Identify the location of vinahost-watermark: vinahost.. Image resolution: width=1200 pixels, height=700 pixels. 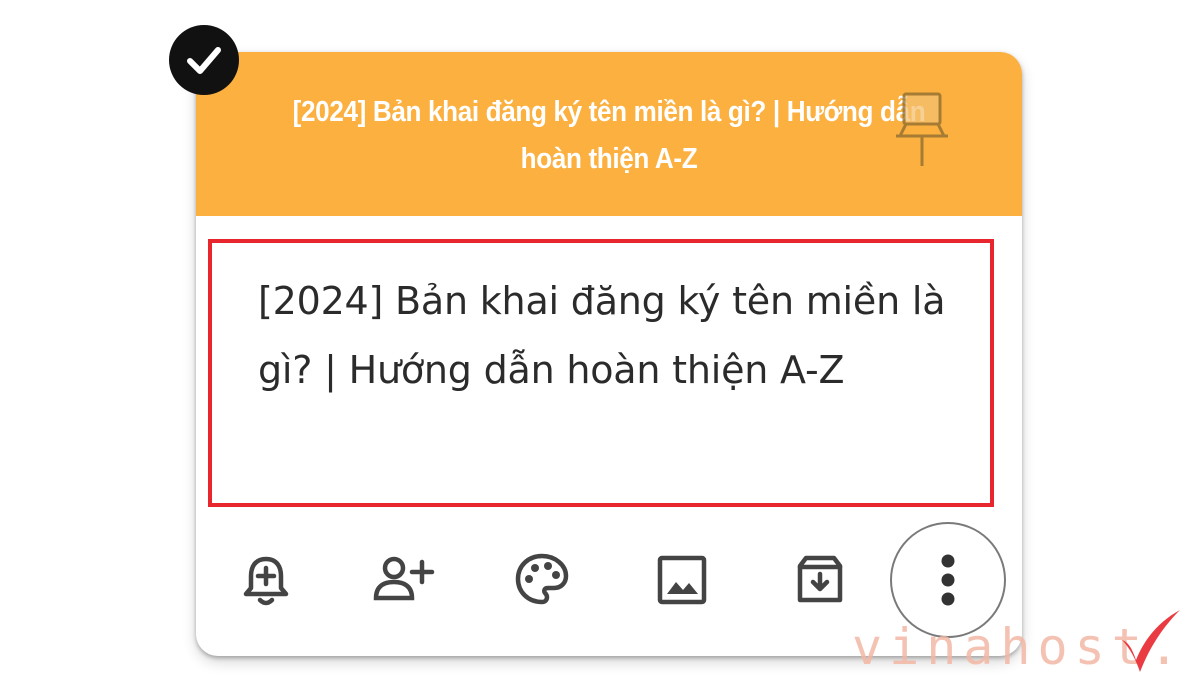
(1022, 646).